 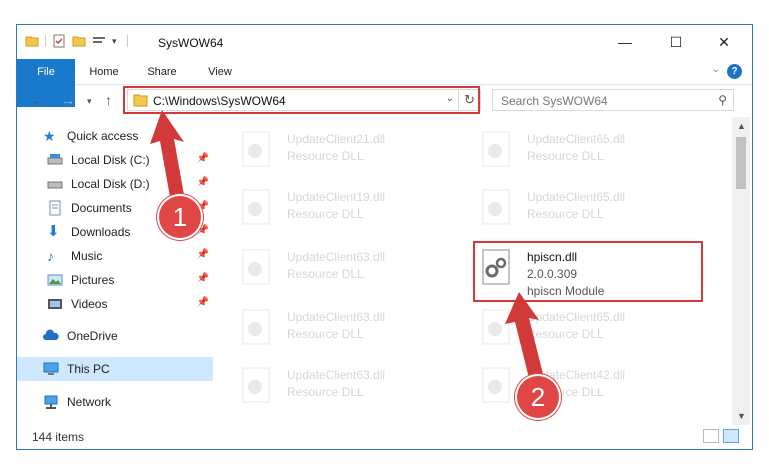 I want to click on sidebar-item-label: Quick access, so click(x=103, y=136).